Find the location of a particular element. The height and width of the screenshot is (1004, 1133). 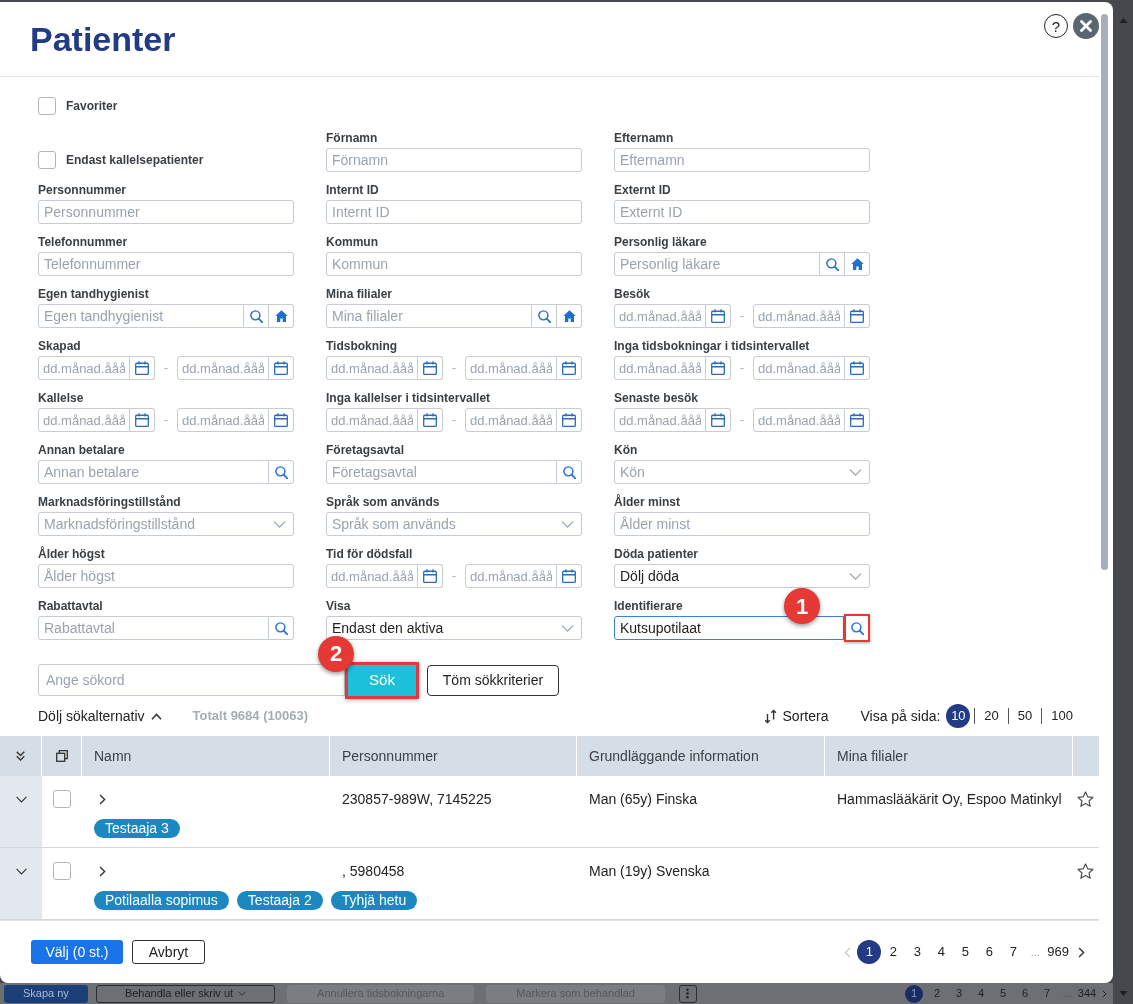

input-field: Rabattavtal is located at coordinates (153, 628).